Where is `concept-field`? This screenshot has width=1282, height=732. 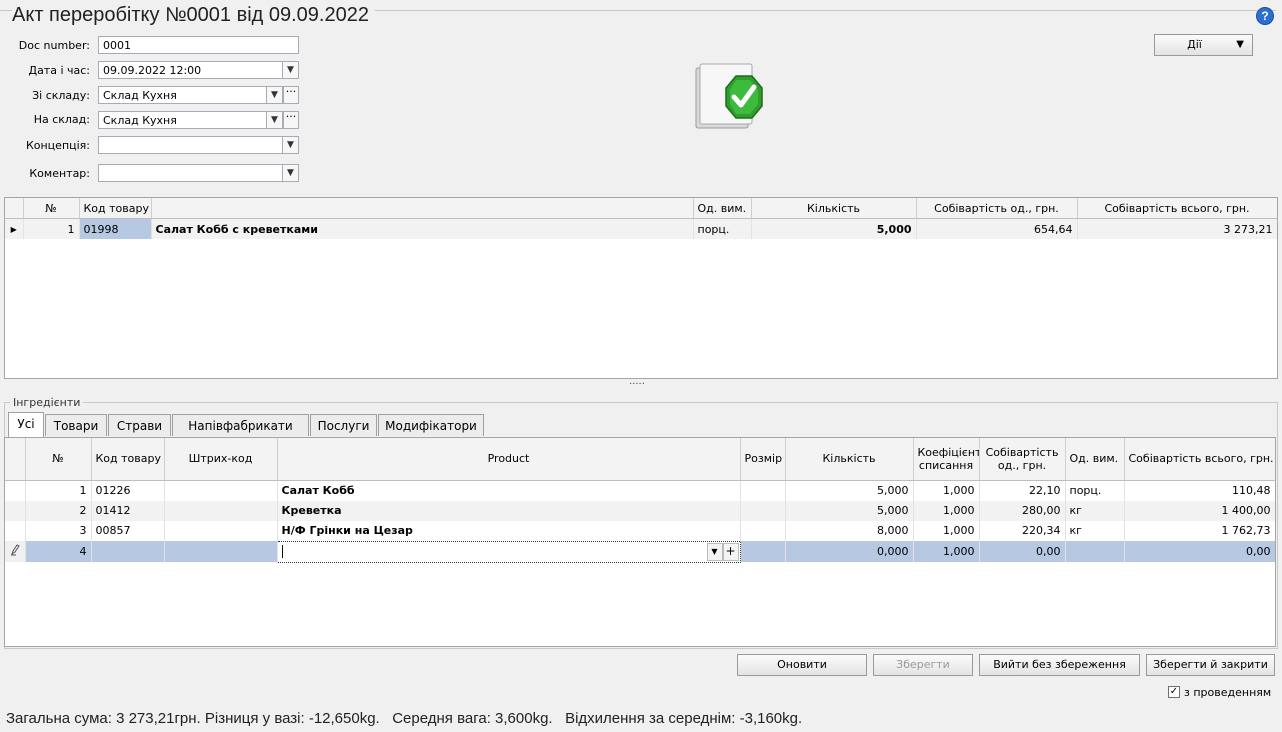 concept-field is located at coordinates (190, 145).